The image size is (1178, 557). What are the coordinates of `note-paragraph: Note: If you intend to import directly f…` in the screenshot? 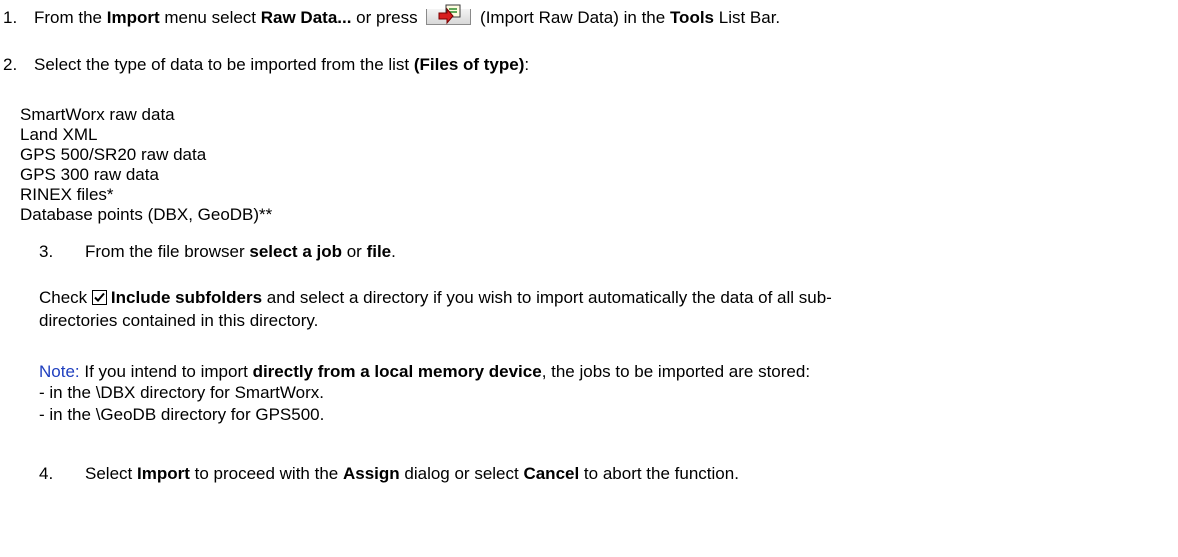 It's located at (425, 371).